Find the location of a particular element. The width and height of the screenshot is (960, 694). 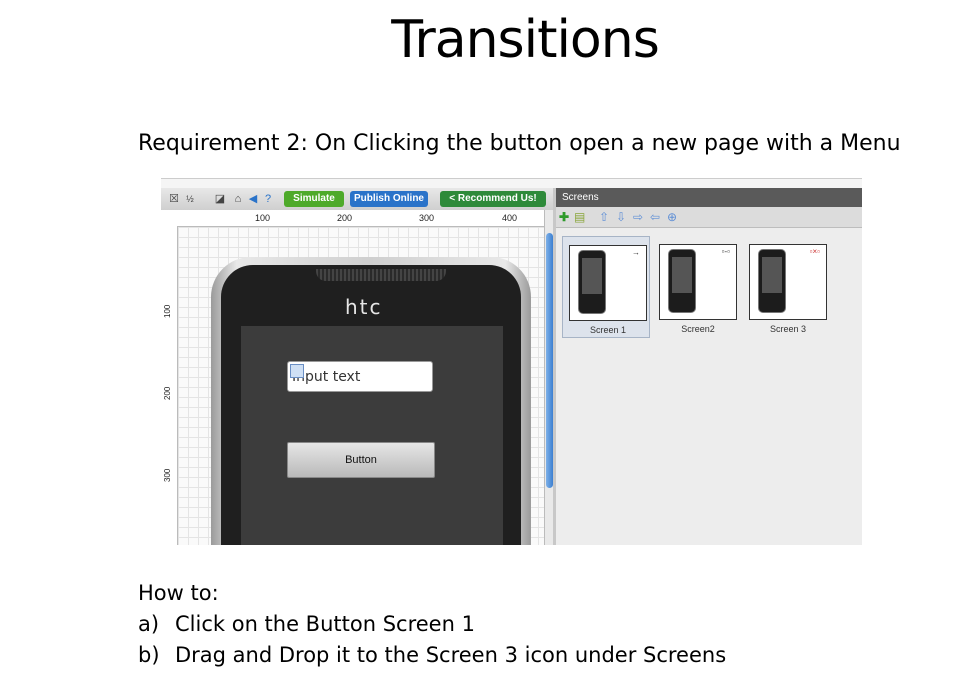

close-icon: ☒ is located at coordinates (174, 199).